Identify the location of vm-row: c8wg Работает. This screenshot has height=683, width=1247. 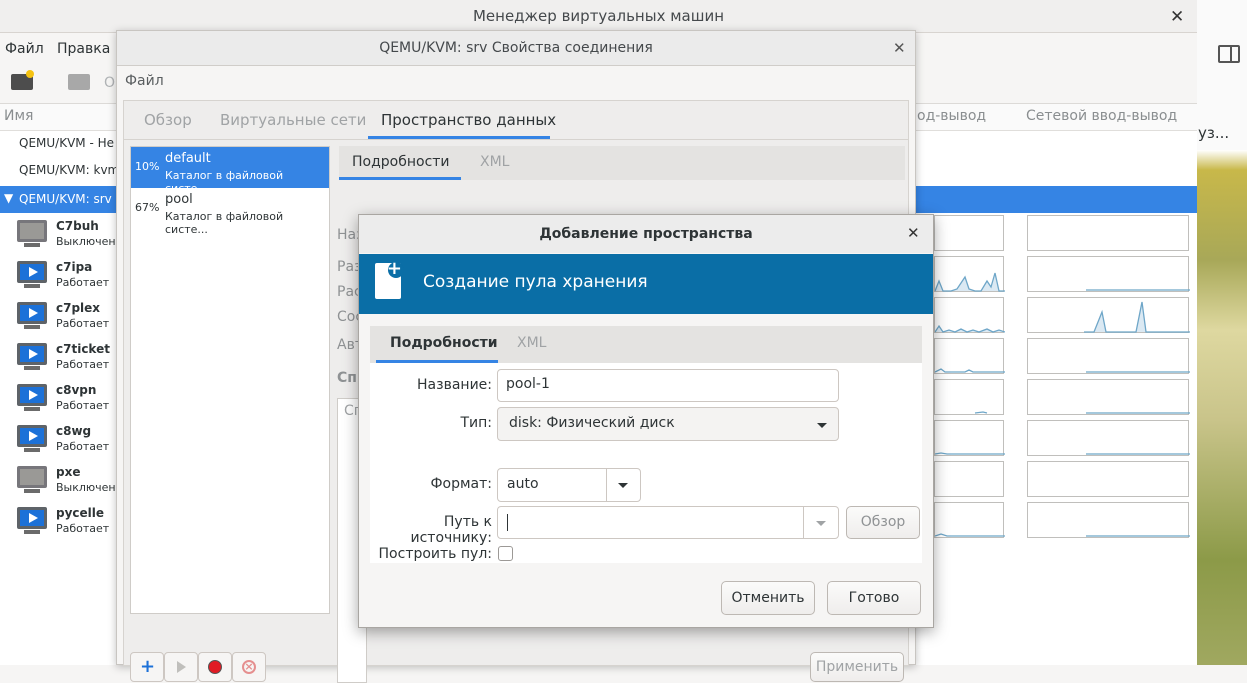
(60, 441).